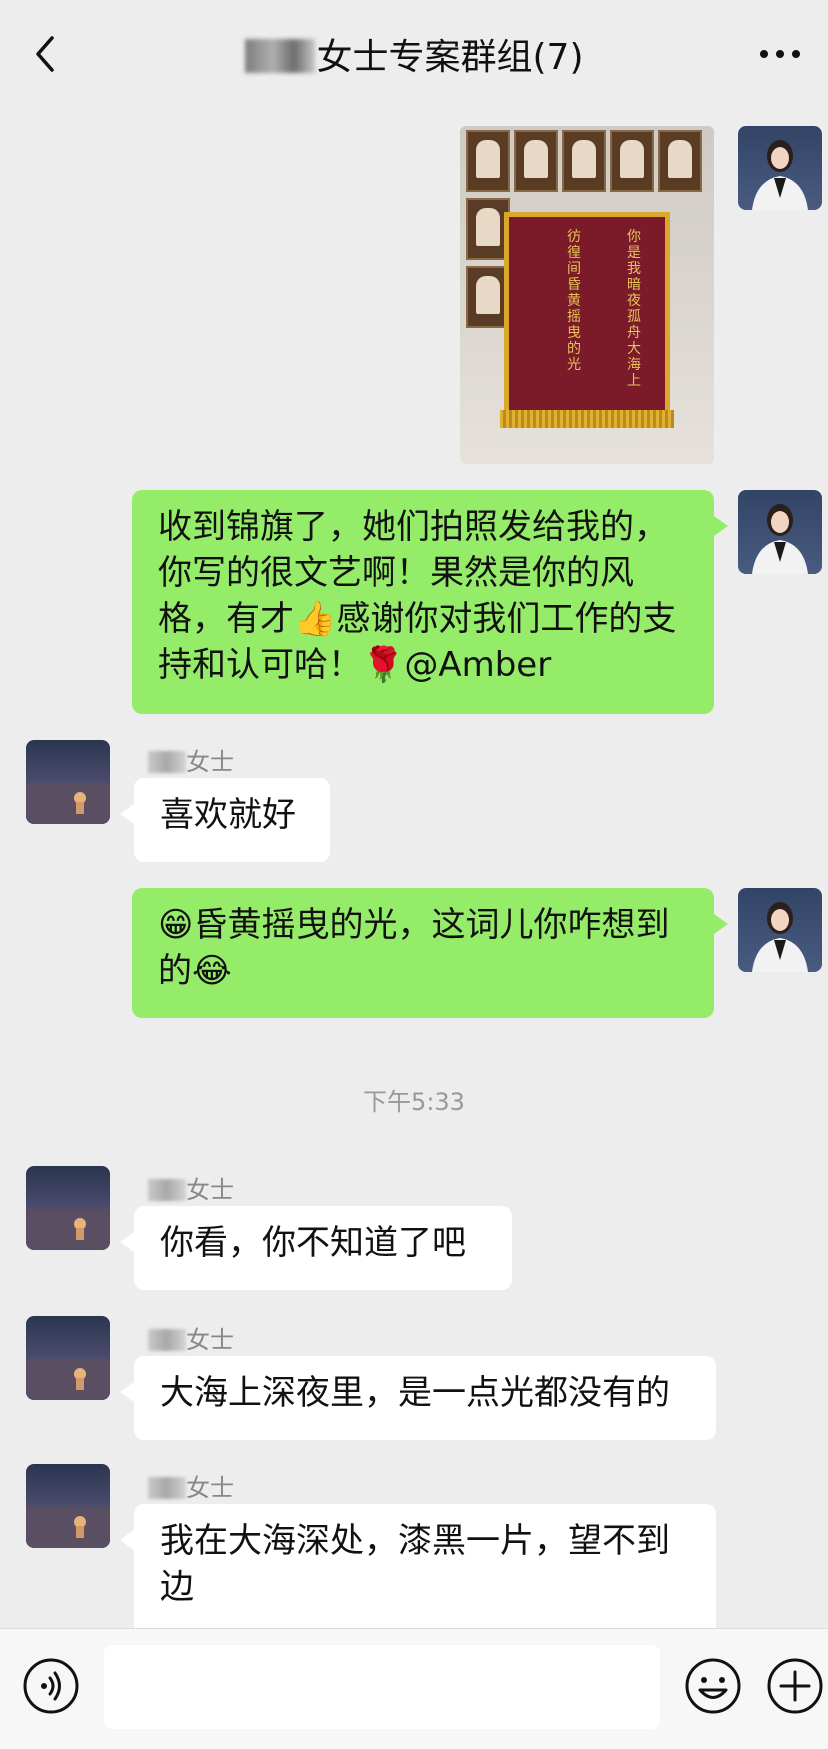 Image resolution: width=828 pixels, height=1749 pixels. What do you see at coordinates (795, 1686) in the screenshot?
I see `plus-icon` at bounding box center [795, 1686].